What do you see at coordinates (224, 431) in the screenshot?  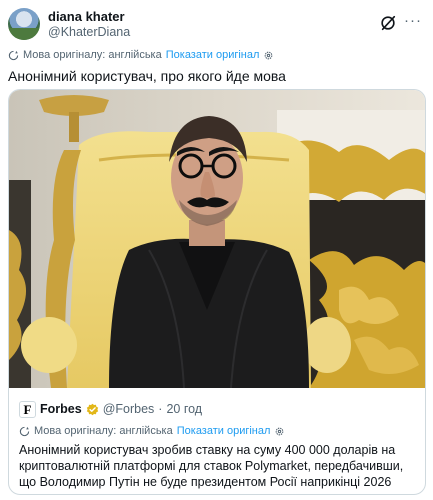 I see `quoted-show-original-link: Показати оригінал` at bounding box center [224, 431].